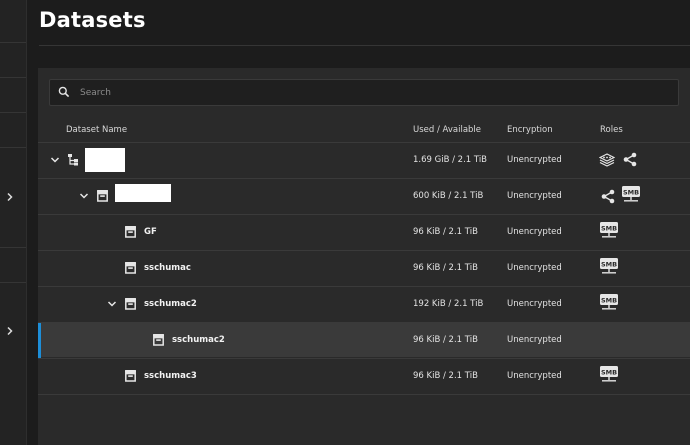  I want to click on dataset-name: sschumac3, so click(170, 376).